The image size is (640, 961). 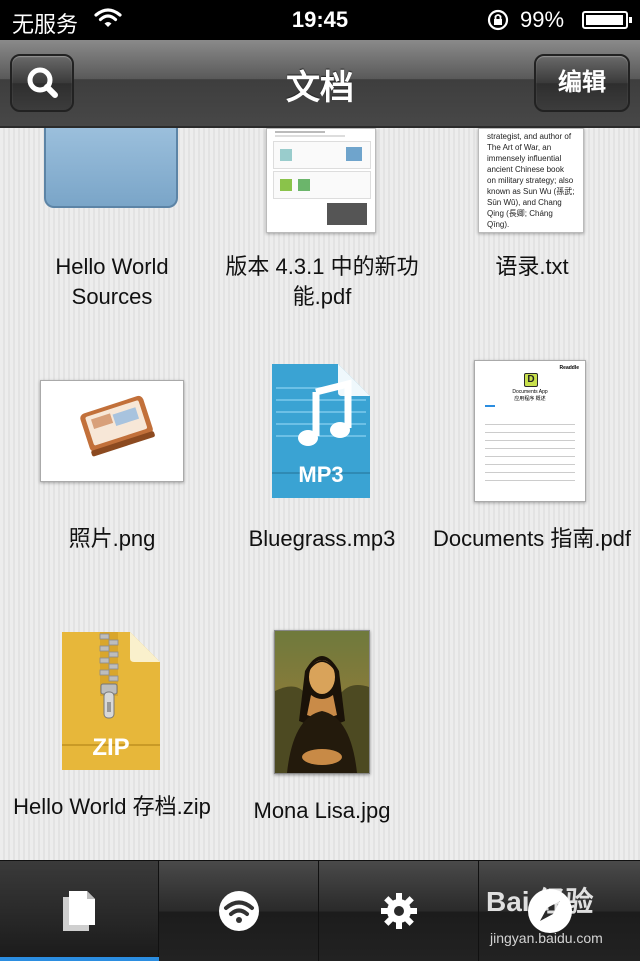 What do you see at coordinates (111, 168) in the screenshot?
I see `folder-icon` at bounding box center [111, 168].